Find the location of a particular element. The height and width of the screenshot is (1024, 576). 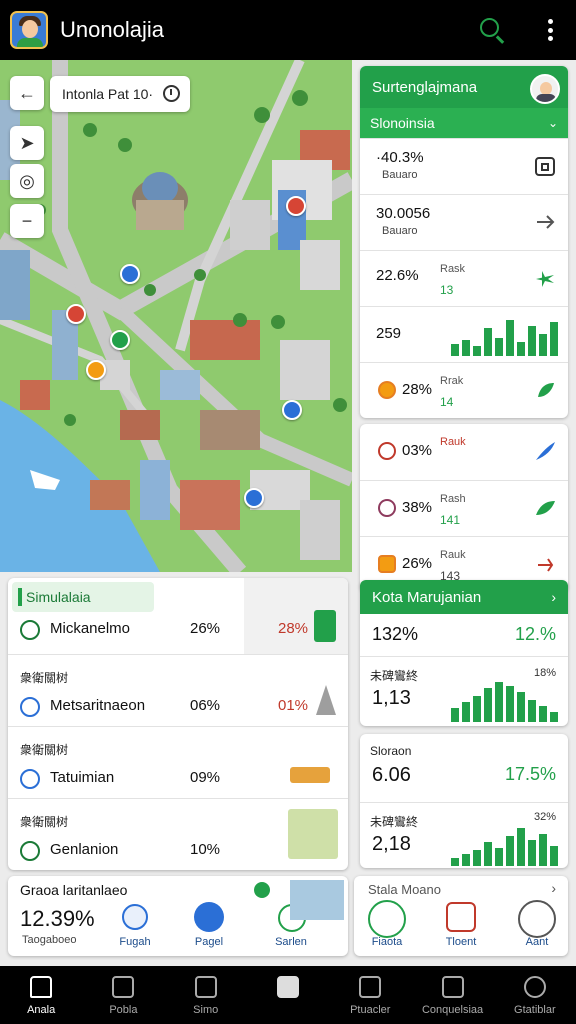

list-icon is located at coordinates (205, 987).